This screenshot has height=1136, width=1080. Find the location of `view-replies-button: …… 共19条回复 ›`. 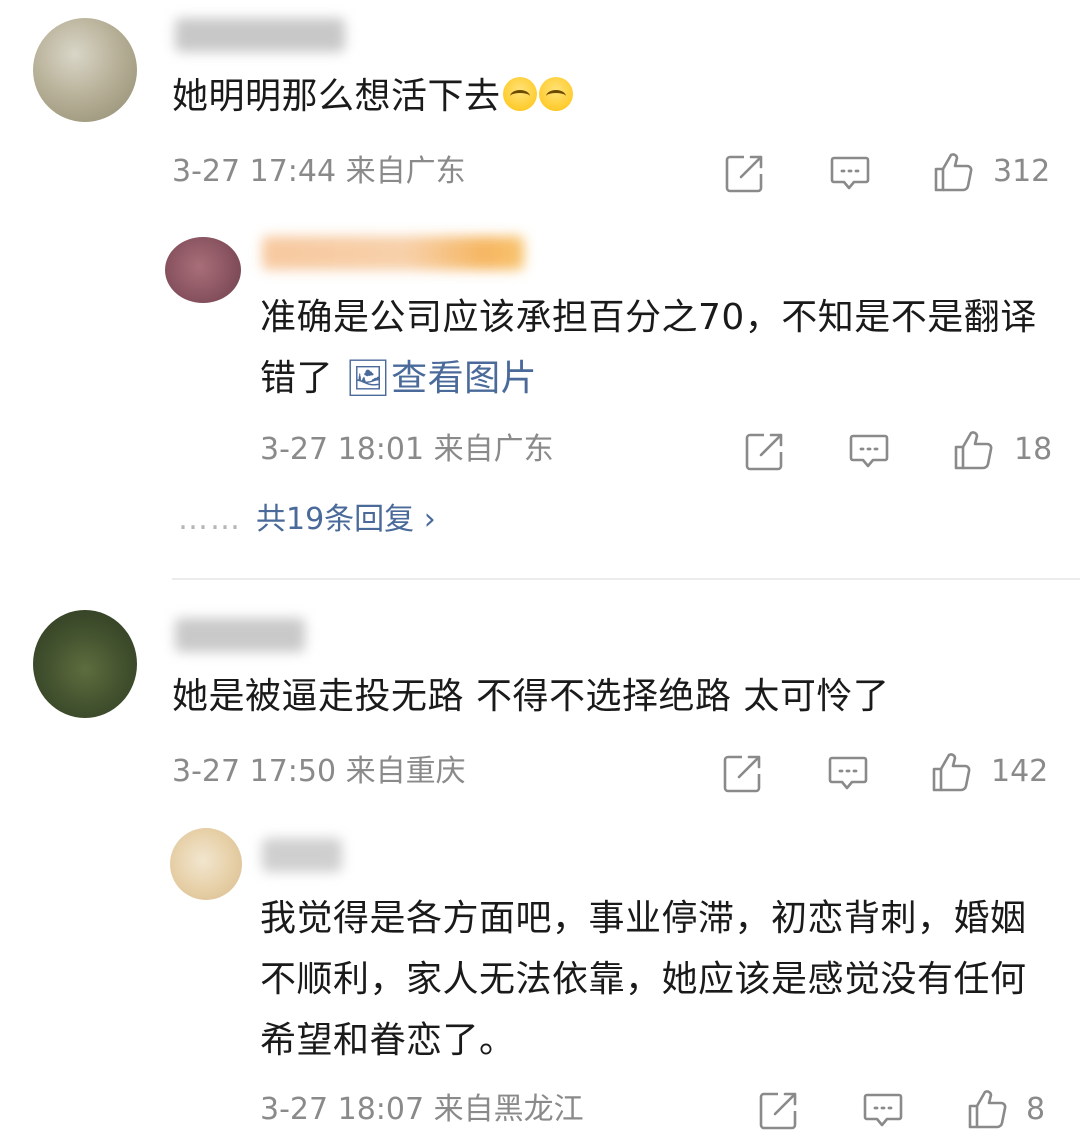

view-replies-button: …… 共19条回复 › is located at coordinates (307, 520).